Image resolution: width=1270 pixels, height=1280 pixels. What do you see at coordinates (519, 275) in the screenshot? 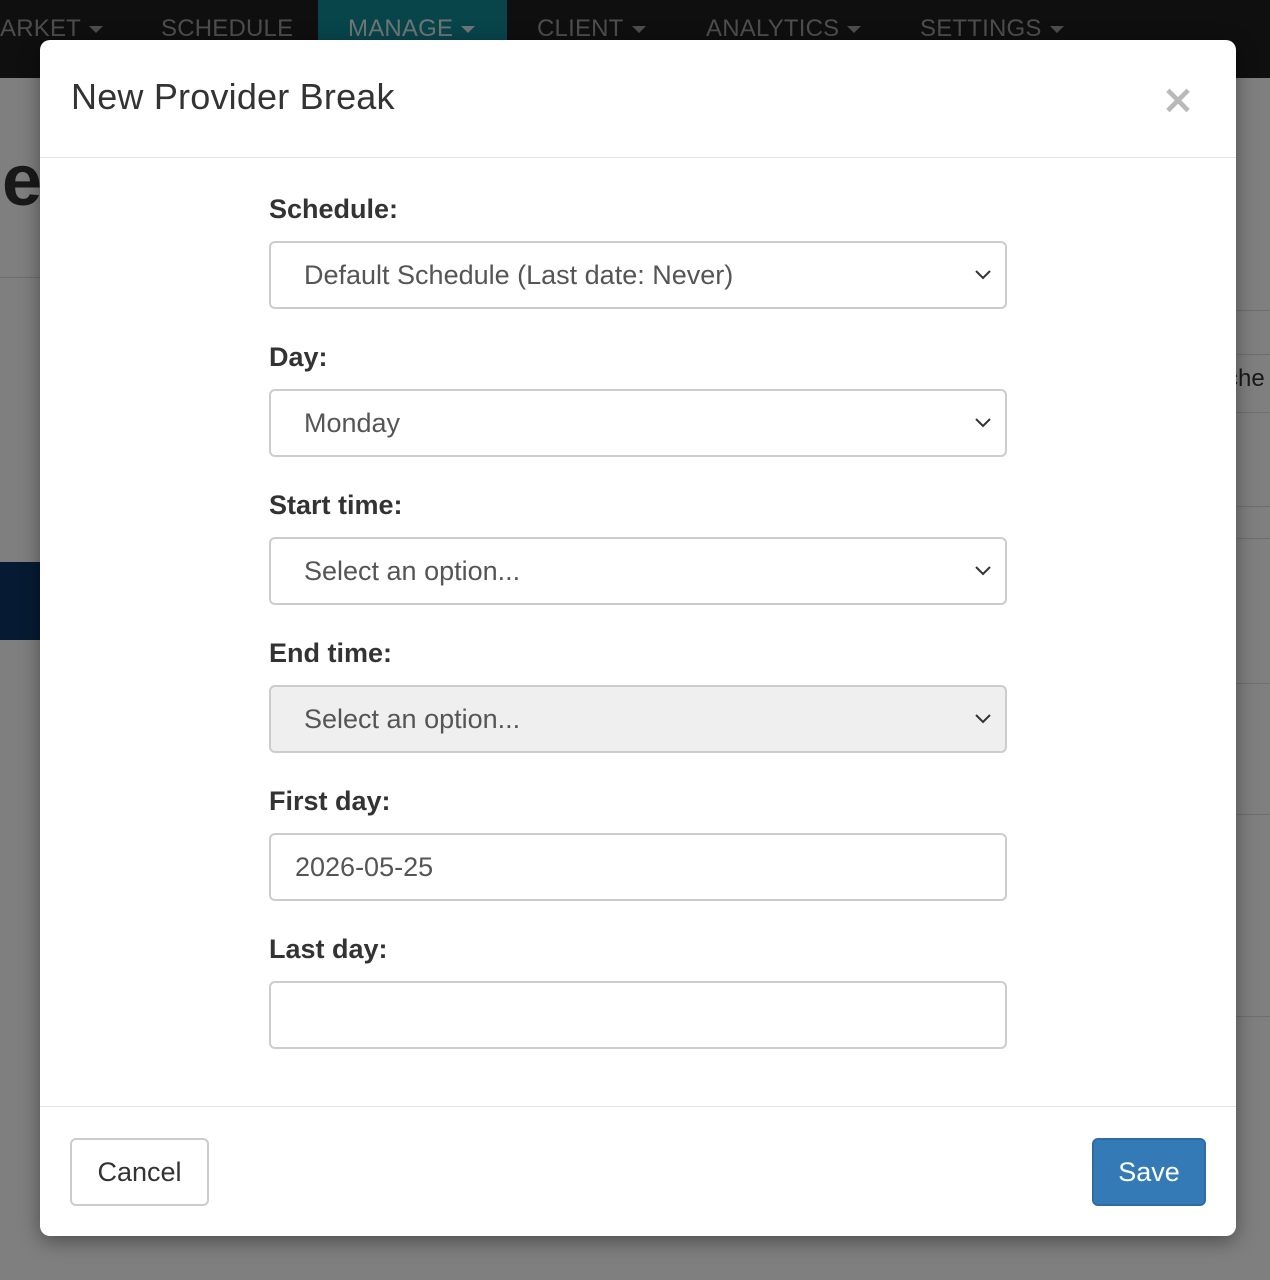
I see `schedule-select-value: Default Schedule (Last date: Never)` at bounding box center [519, 275].